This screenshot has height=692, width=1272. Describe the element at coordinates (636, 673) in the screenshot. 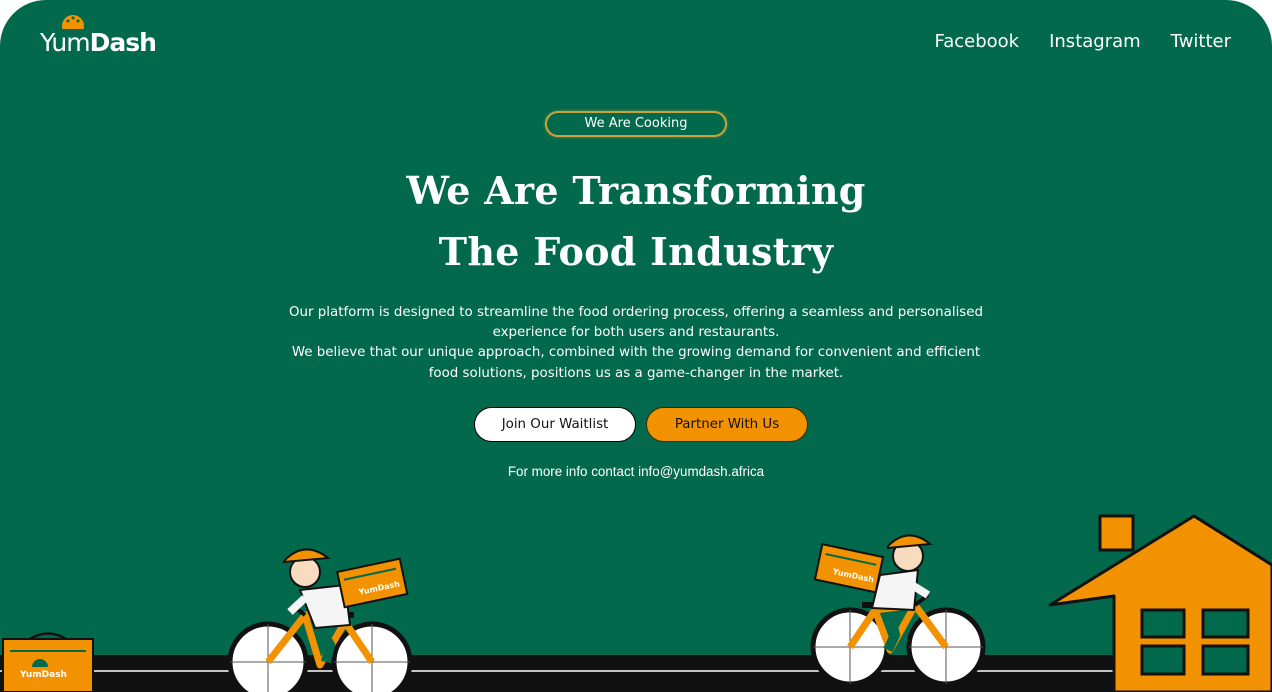

I see `road` at that location.